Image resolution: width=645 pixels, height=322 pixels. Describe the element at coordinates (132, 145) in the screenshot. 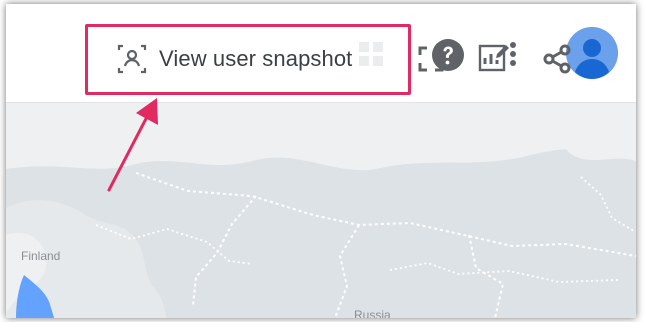

I see `callout-arrow` at that location.